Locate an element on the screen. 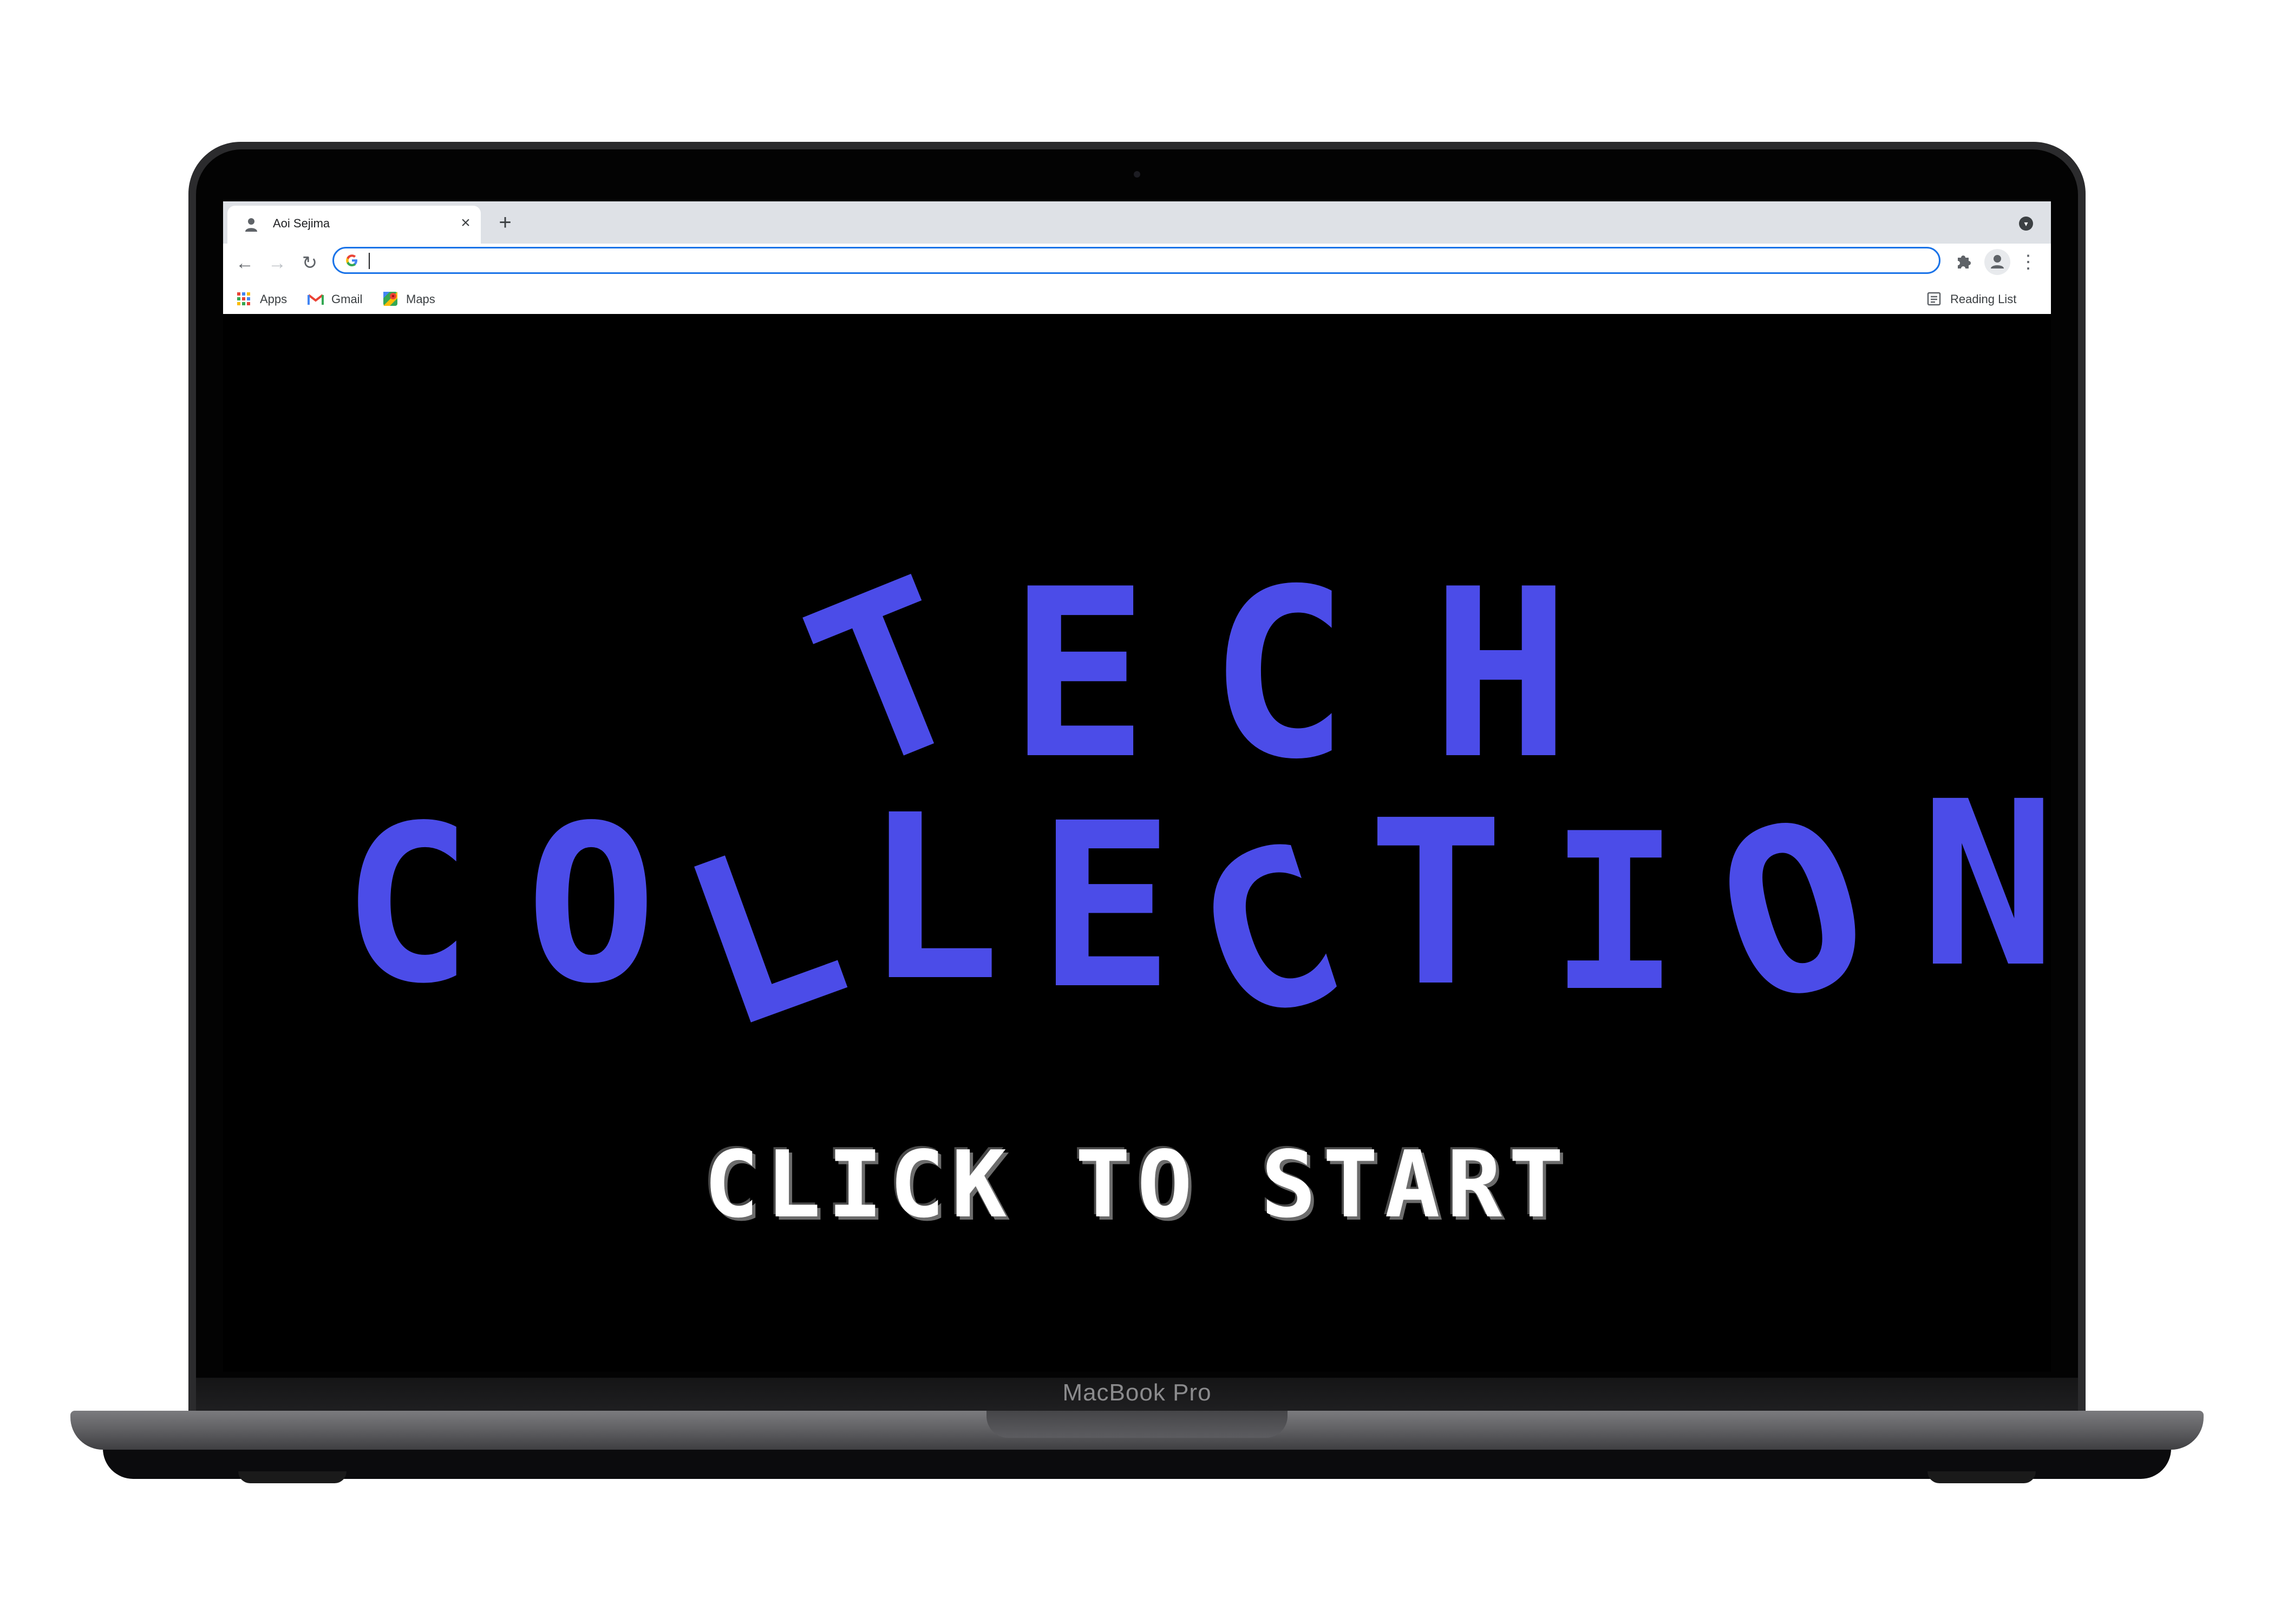 This screenshot has width=2274, height=1624. arrow-right-icon: → is located at coordinates (277, 263).